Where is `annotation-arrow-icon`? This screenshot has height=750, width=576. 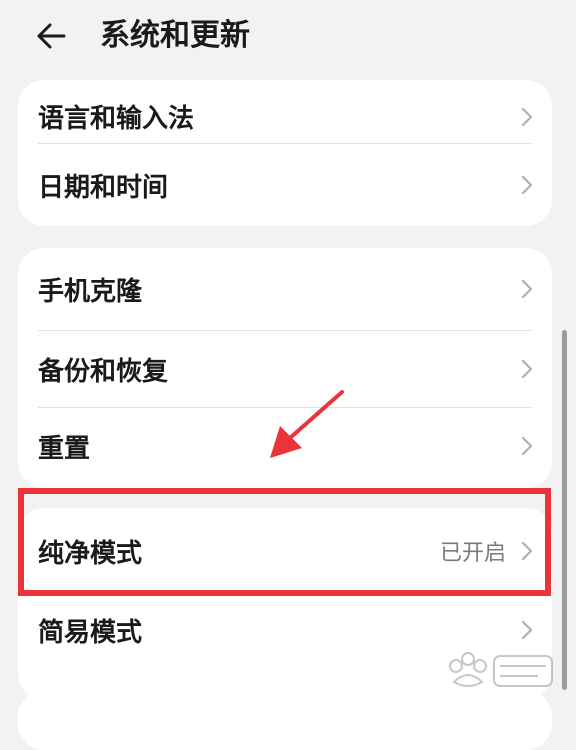
annotation-arrow-icon is located at coordinates (305, 425).